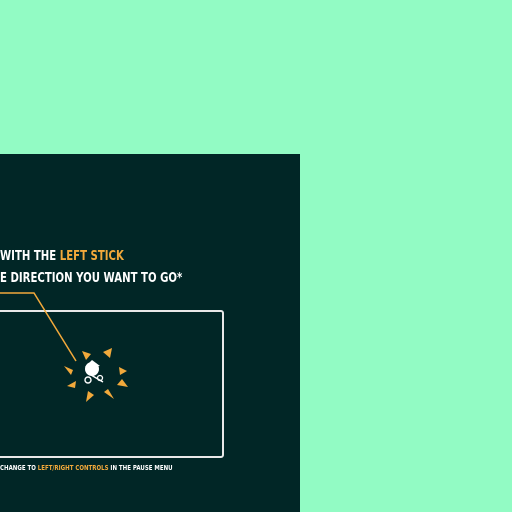 The width and height of the screenshot is (512, 512). I want to click on player-character-icon, so click(94, 372).